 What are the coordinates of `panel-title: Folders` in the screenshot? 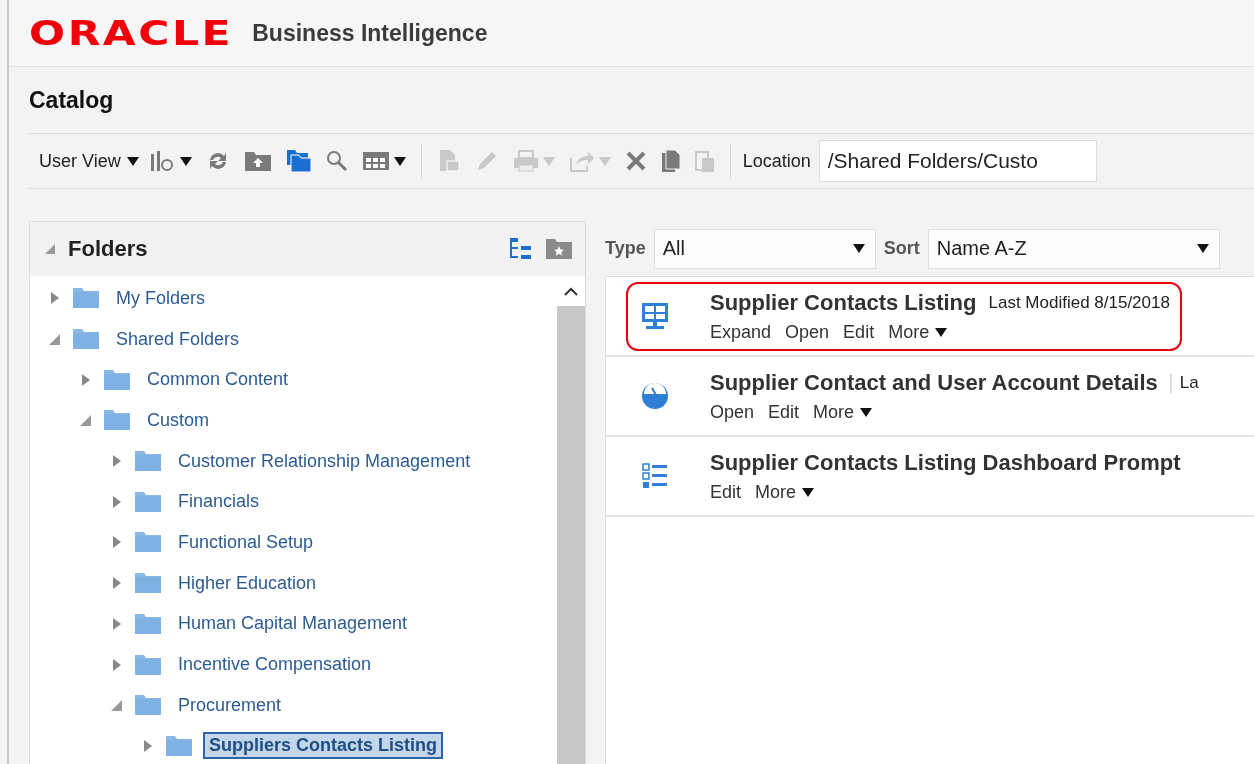 It's located at (108, 249).